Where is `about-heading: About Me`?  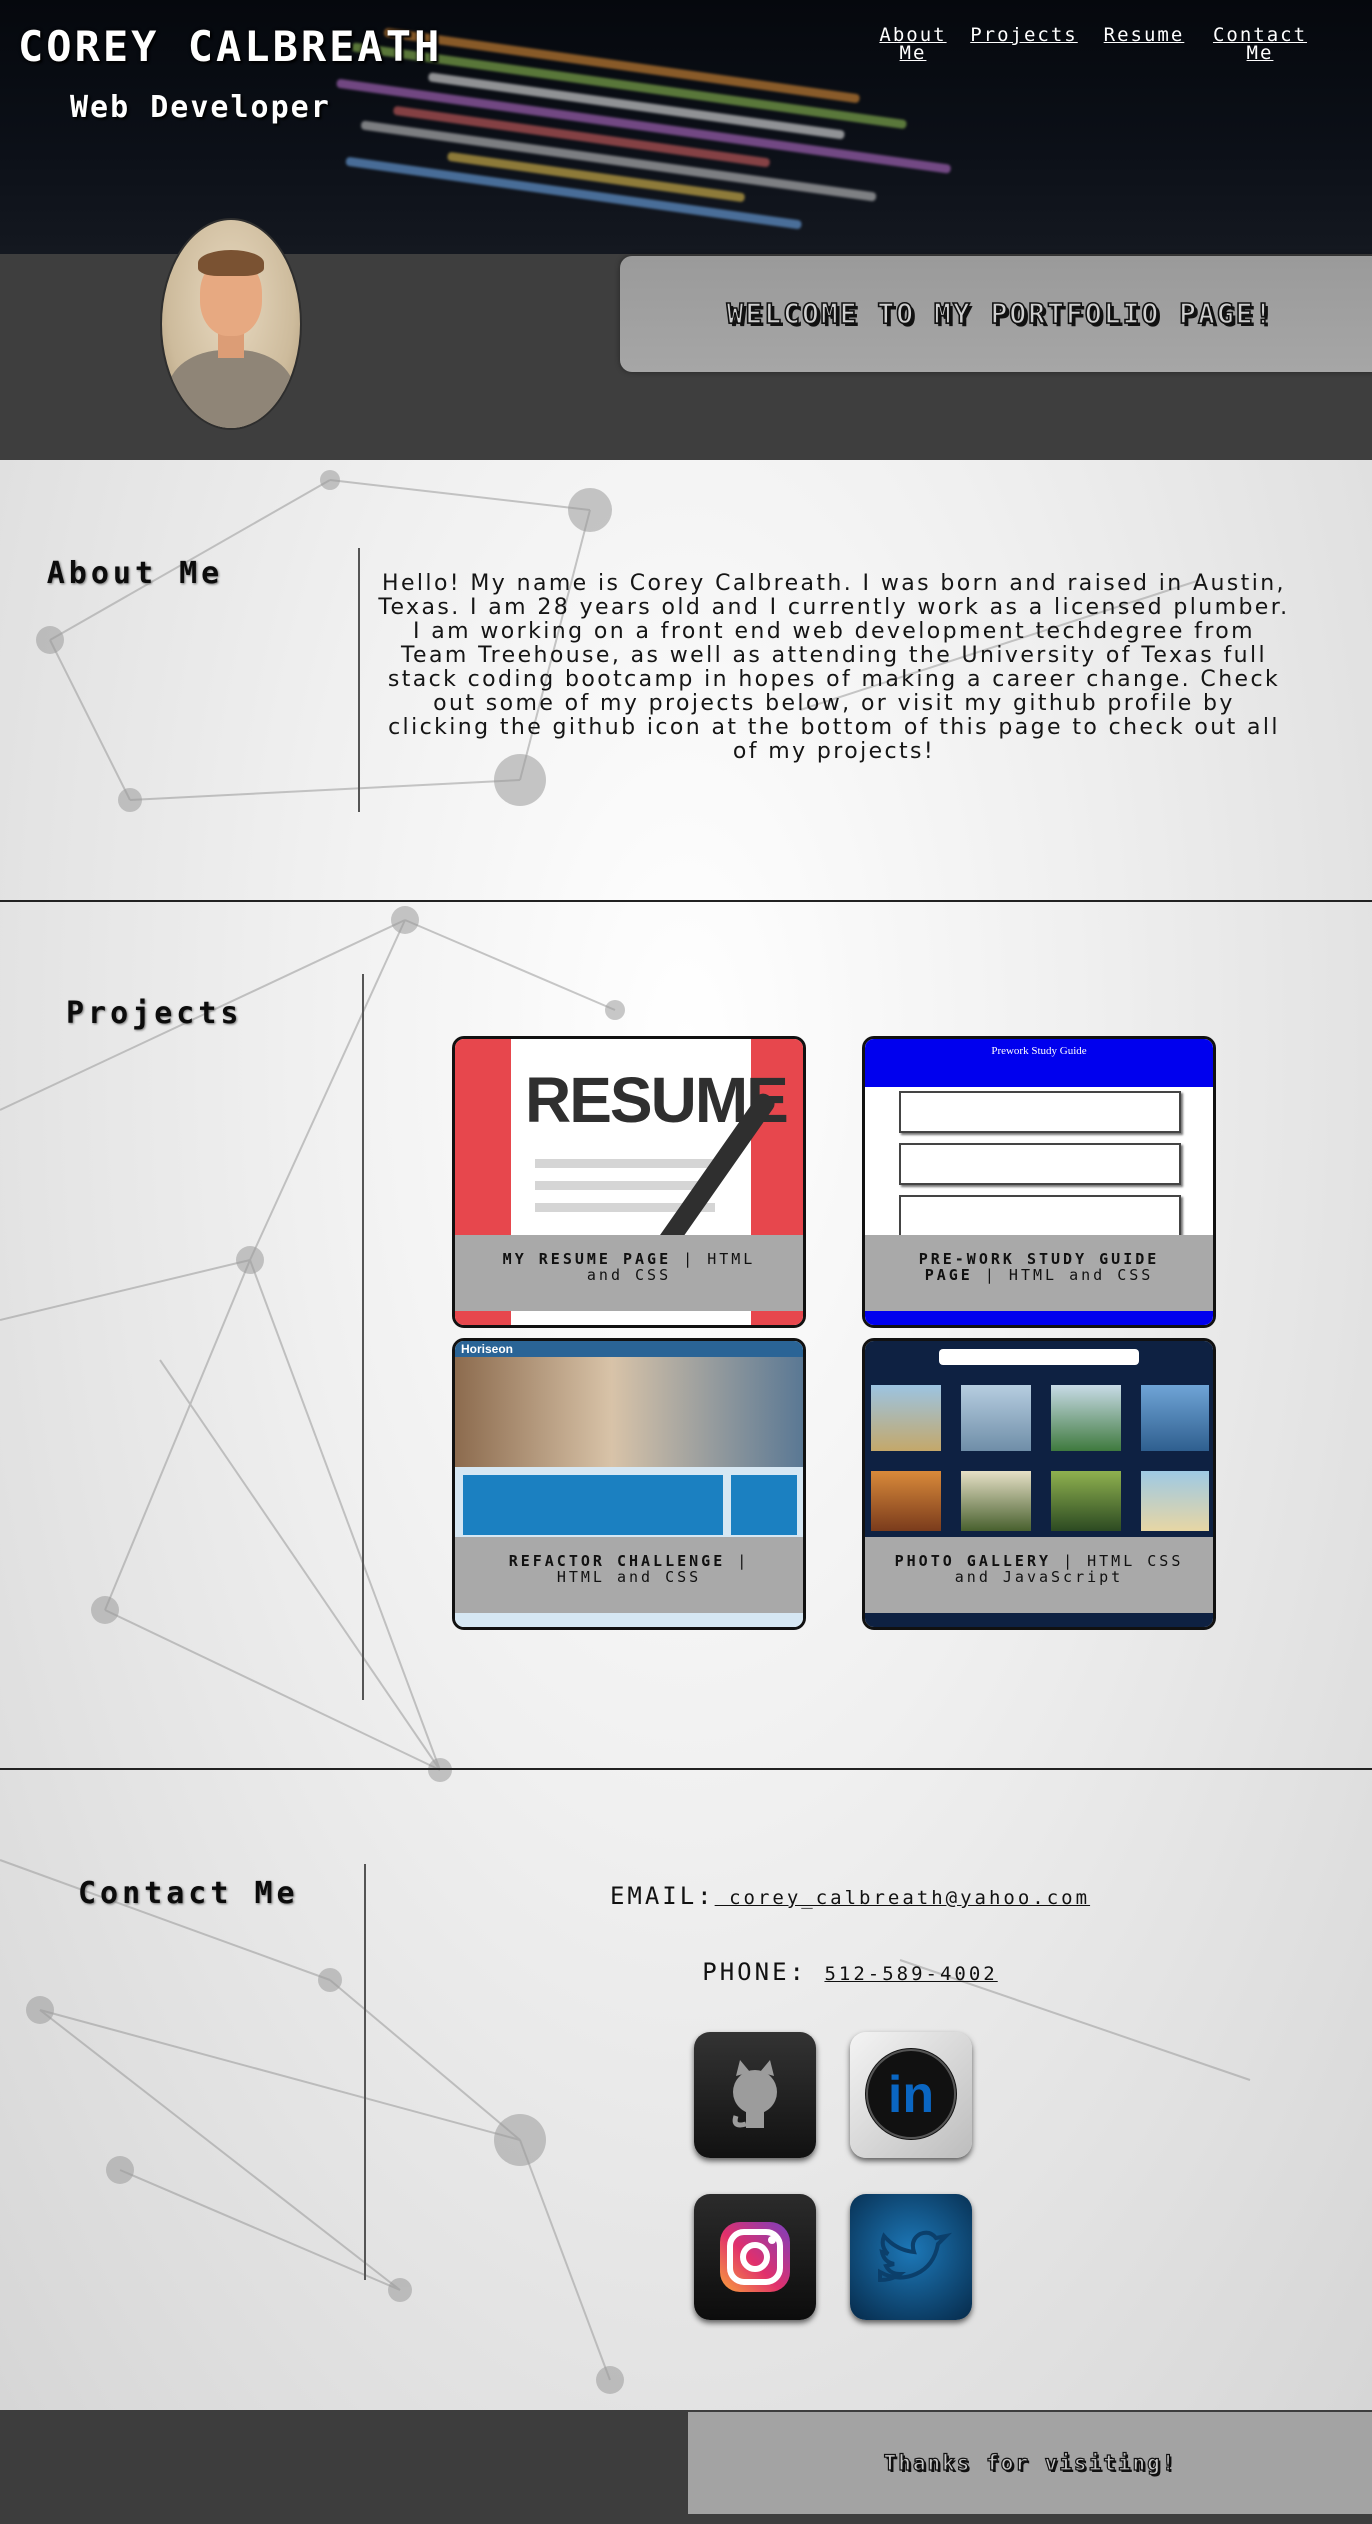 about-heading: About Me is located at coordinates (135, 573).